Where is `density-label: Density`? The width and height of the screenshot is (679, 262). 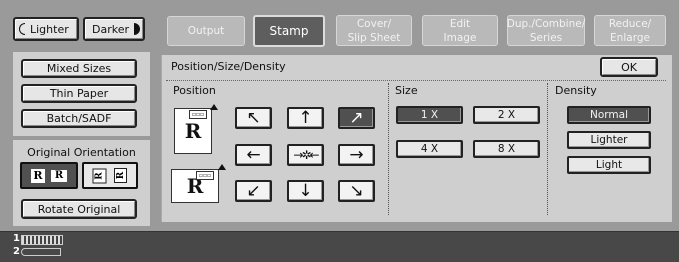
density-label: Density is located at coordinates (576, 90).